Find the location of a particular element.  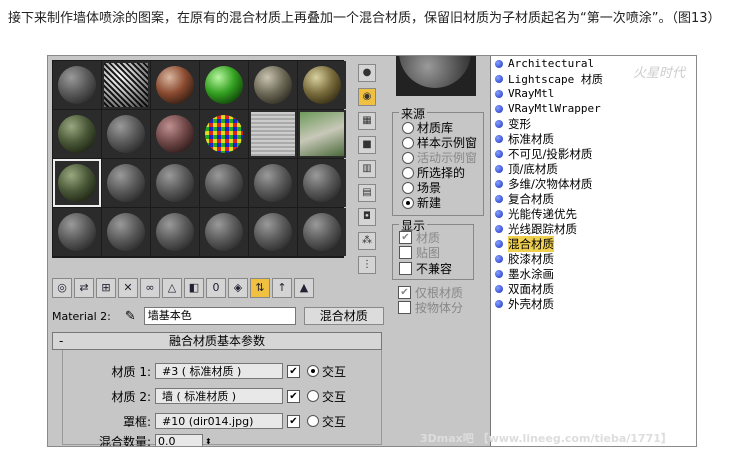

get-material-icon: ◎ is located at coordinates (62, 288).